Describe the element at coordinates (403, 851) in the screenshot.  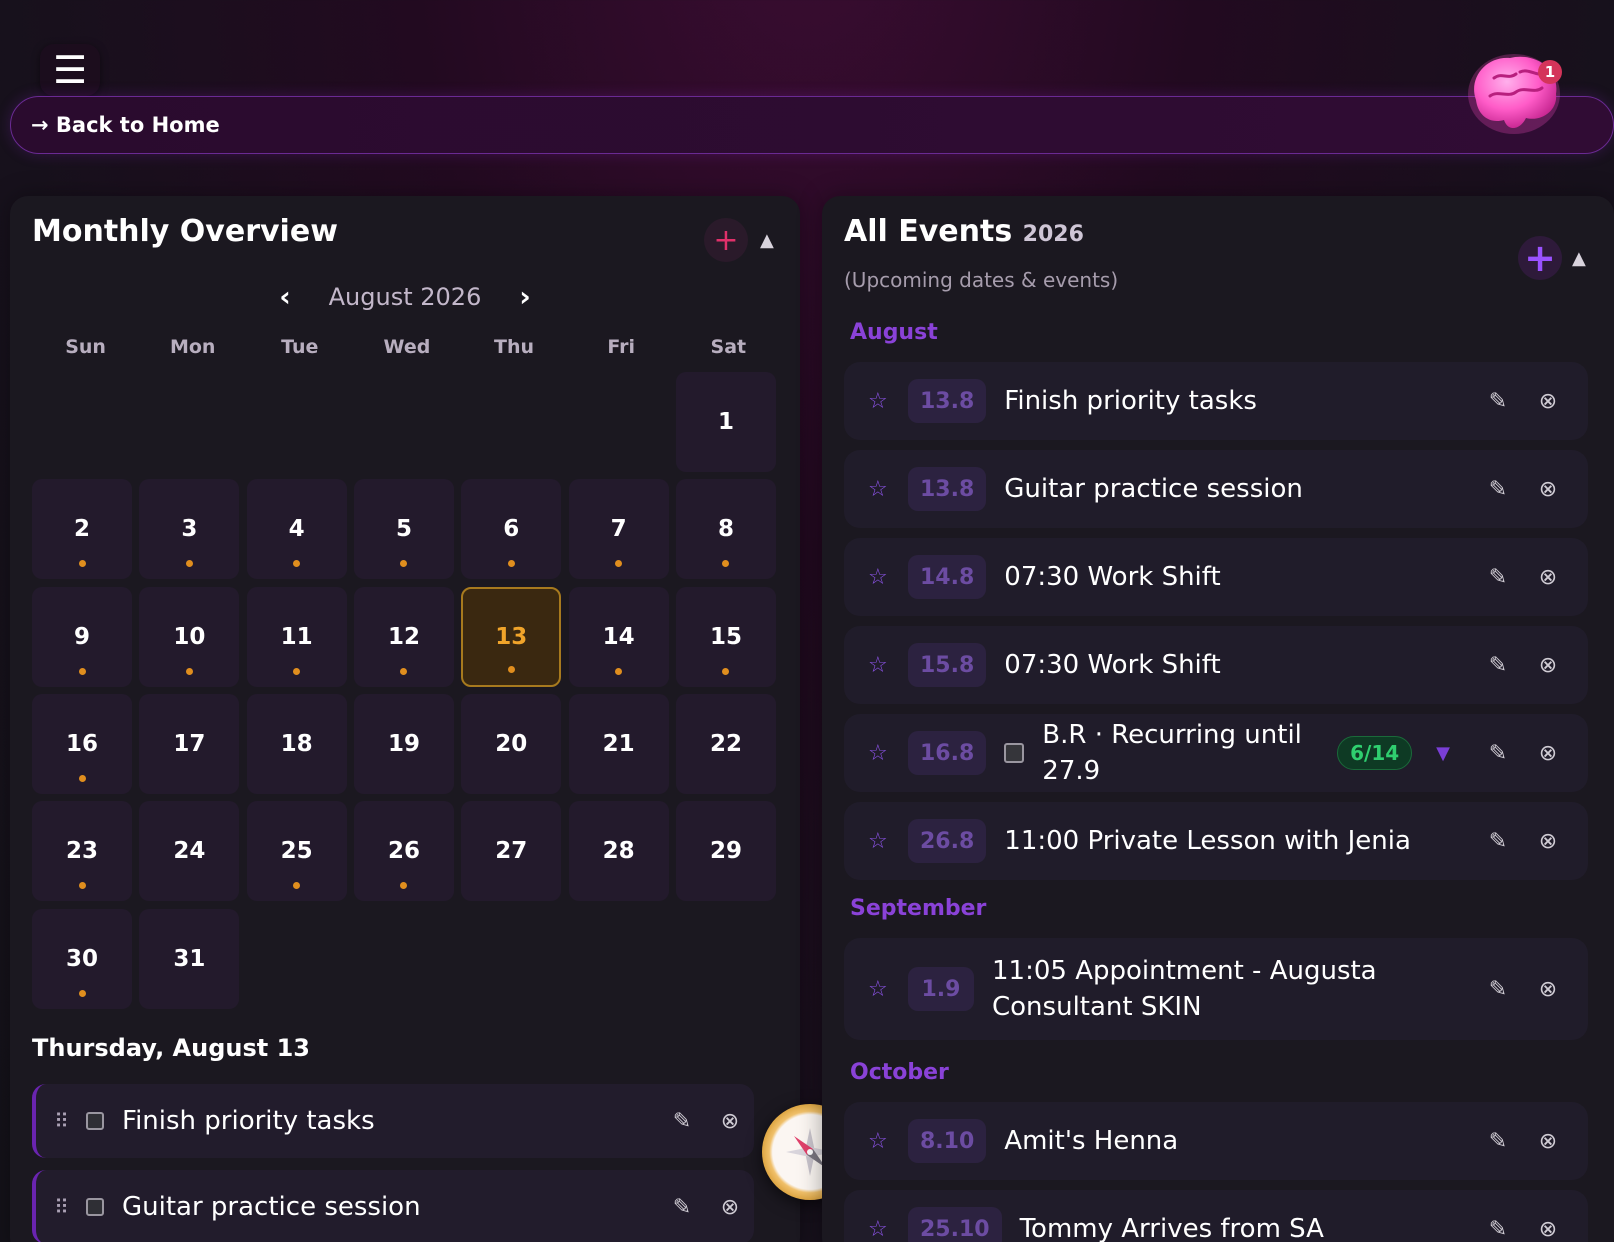
I see `calendar-day: 26` at that location.